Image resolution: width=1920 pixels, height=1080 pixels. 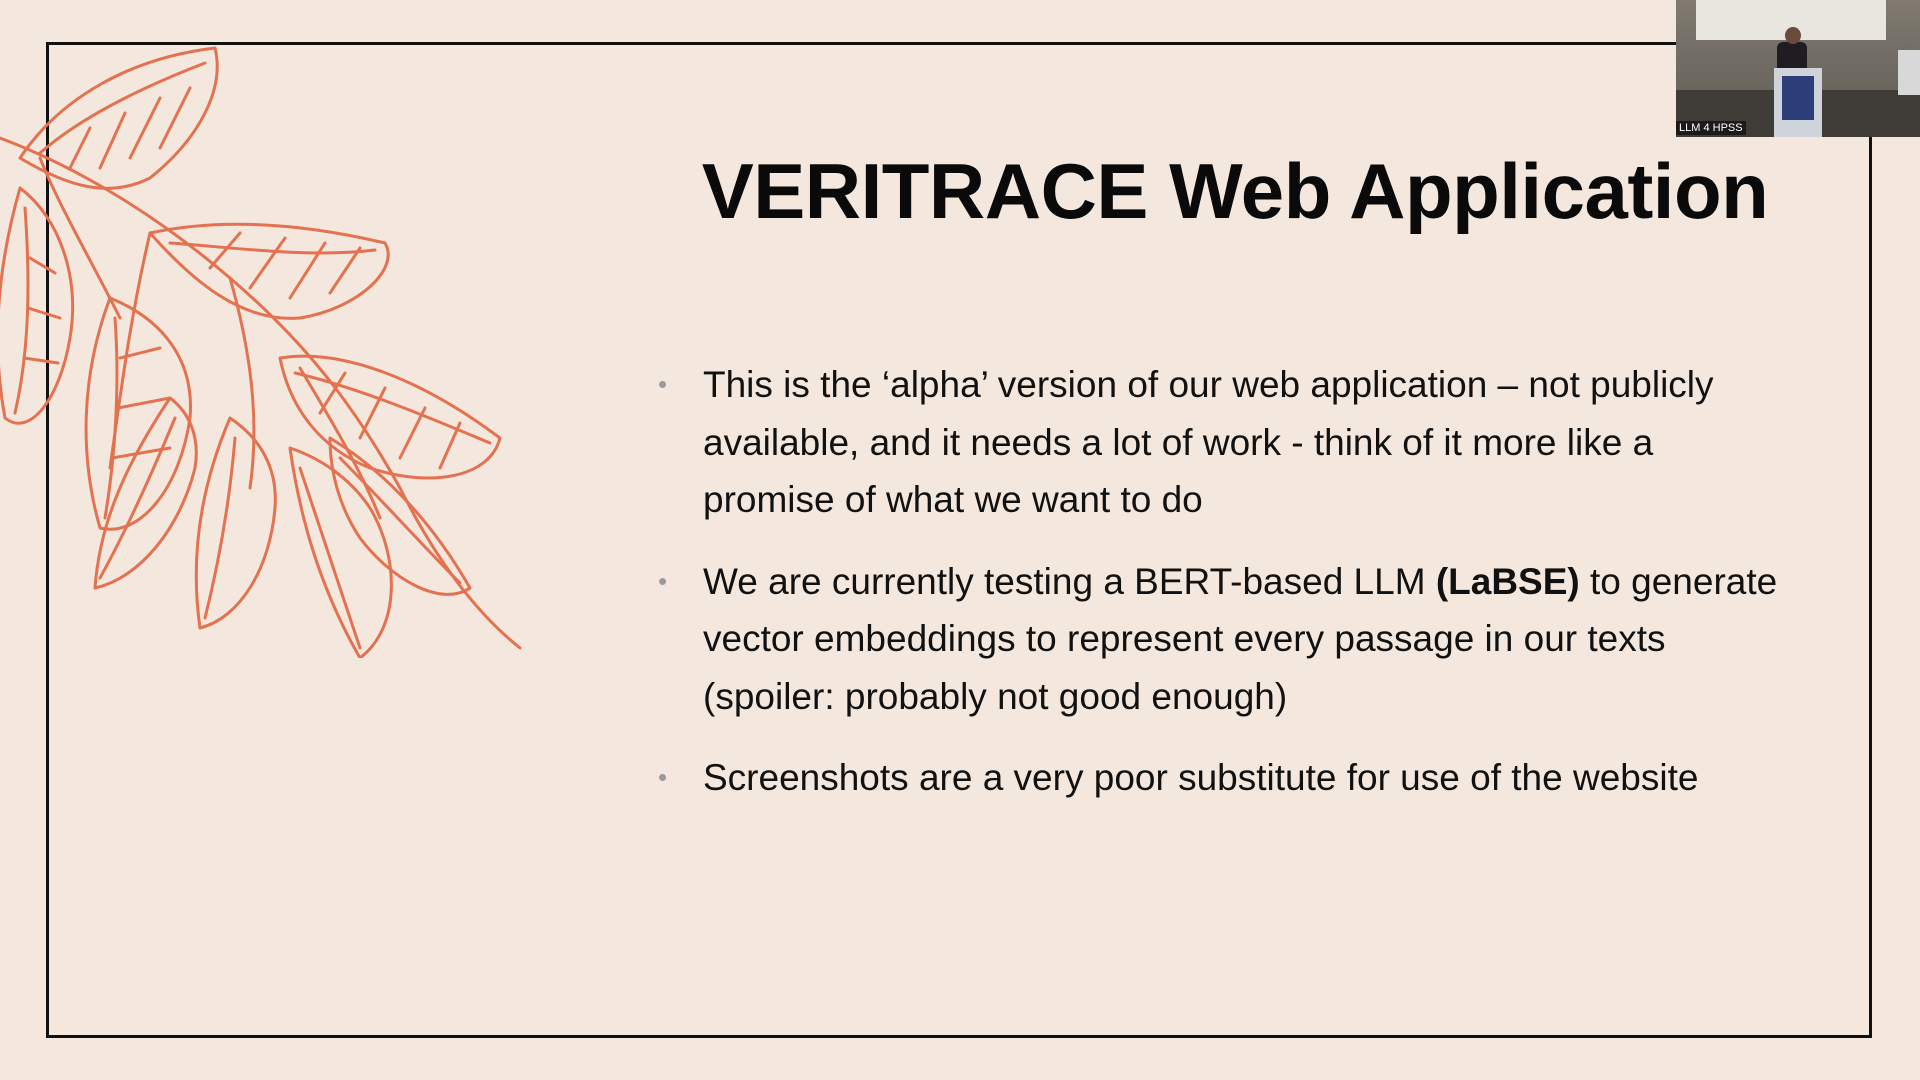 I want to click on bullet-bold-text: (LaBSE), so click(x=1507, y=581).